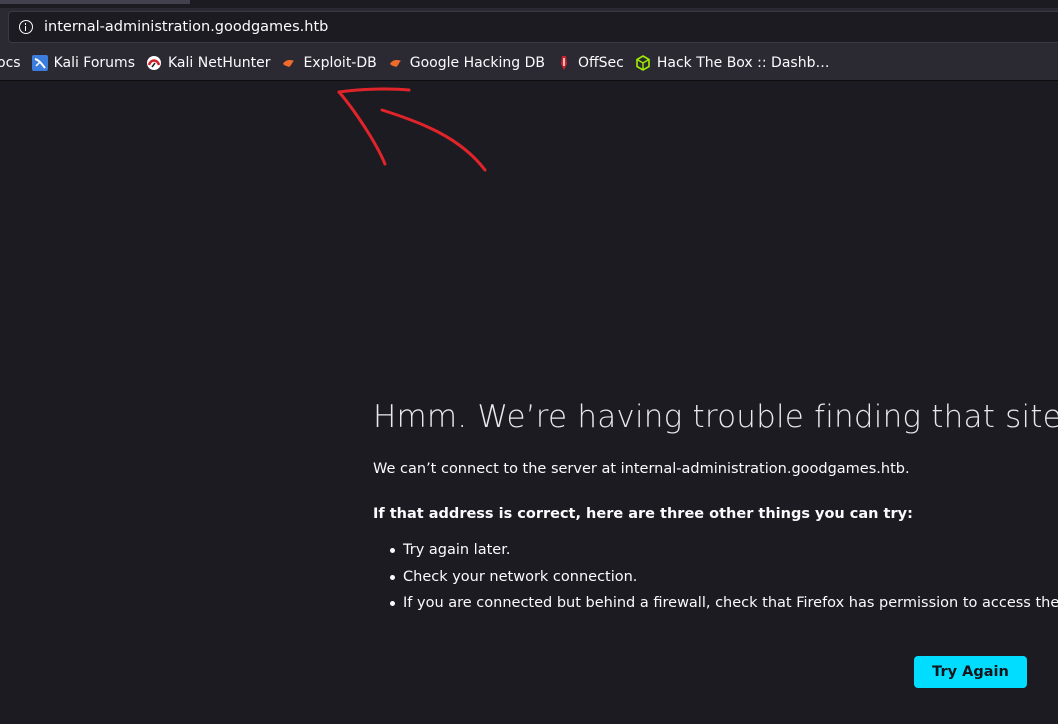 This screenshot has height=724, width=1058. What do you see at coordinates (26, 27) in the screenshot?
I see `info-icon` at bounding box center [26, 27].